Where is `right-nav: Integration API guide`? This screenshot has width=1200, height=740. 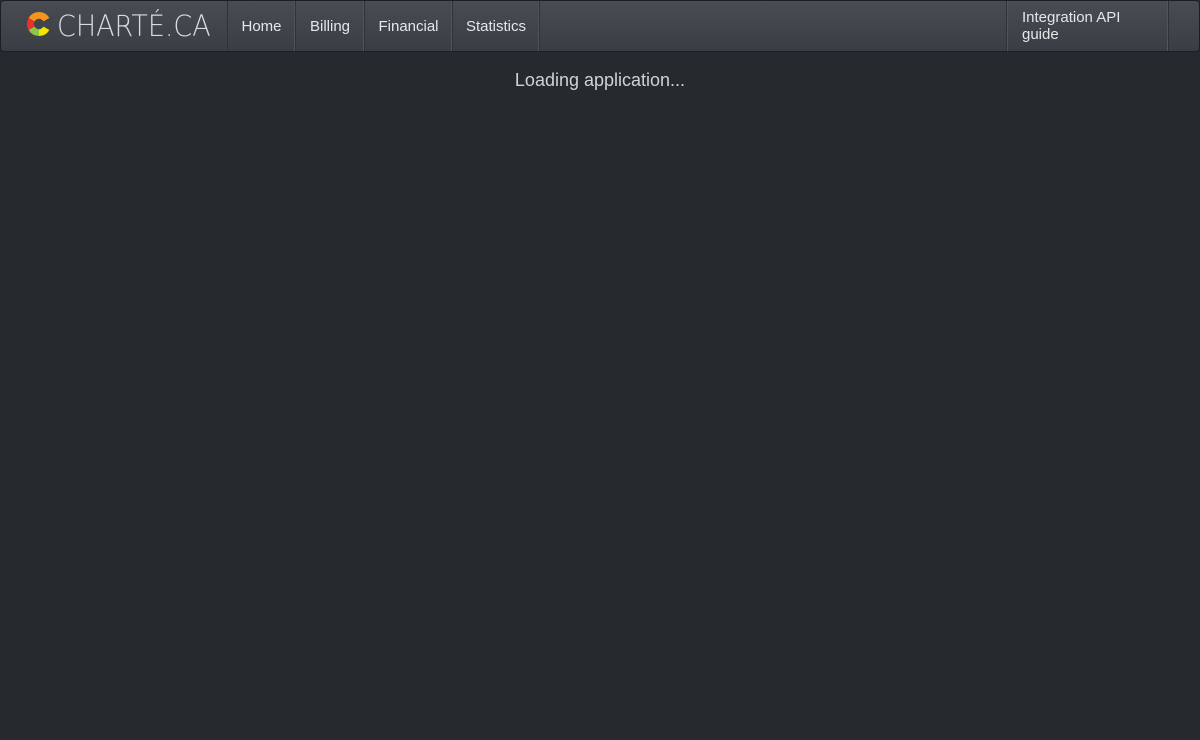
right-nav: Integration API guide is located at coordinates (1087, 26).